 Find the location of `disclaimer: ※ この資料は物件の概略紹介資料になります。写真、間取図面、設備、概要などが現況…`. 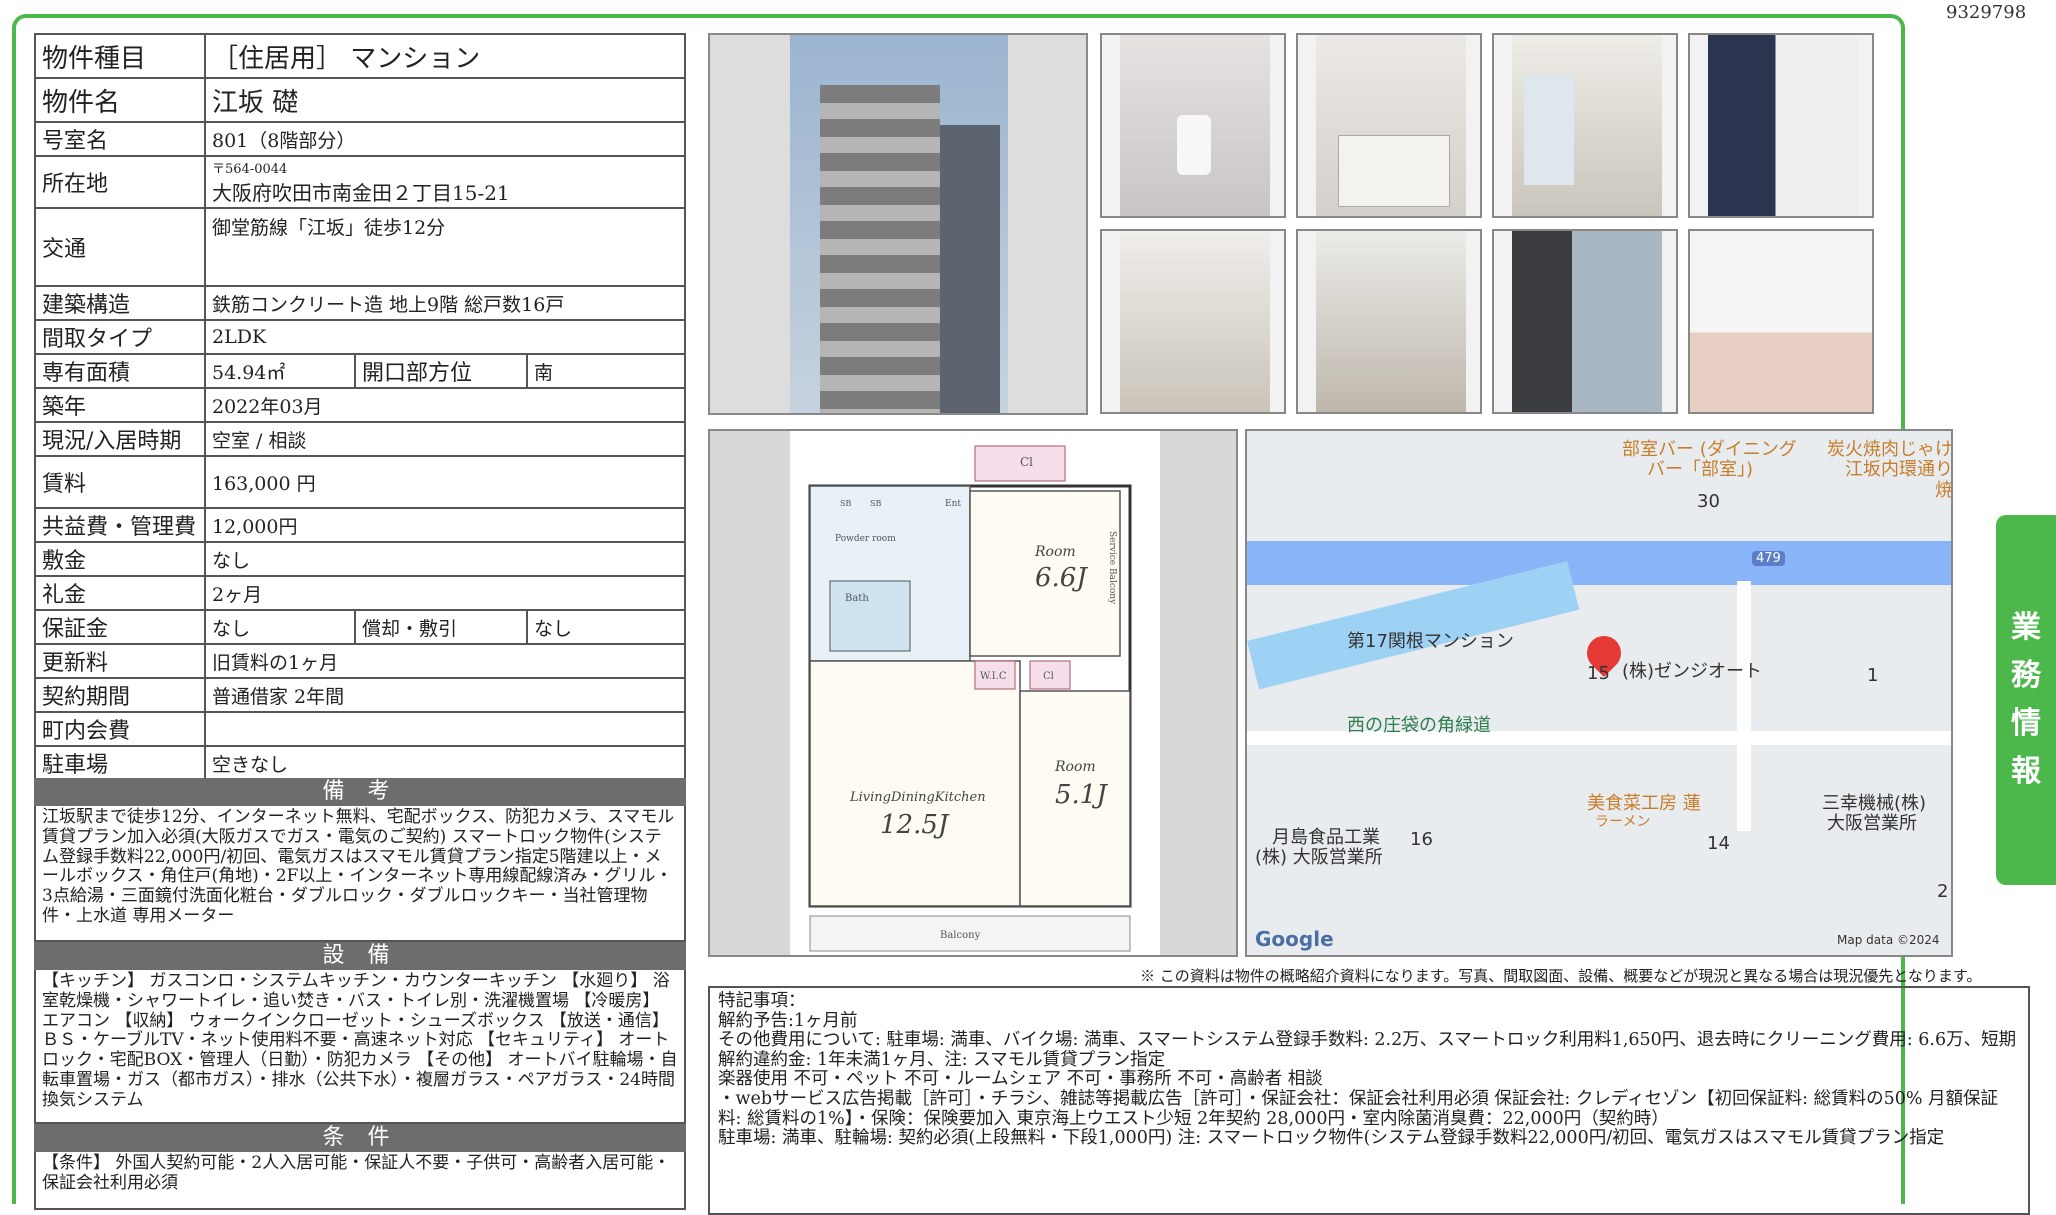

disclaimer: ※ この資料は物件の概略紹介資料になります。写真、間取図面、設備、概要などが現況… is located at coordinates (1561, 976).